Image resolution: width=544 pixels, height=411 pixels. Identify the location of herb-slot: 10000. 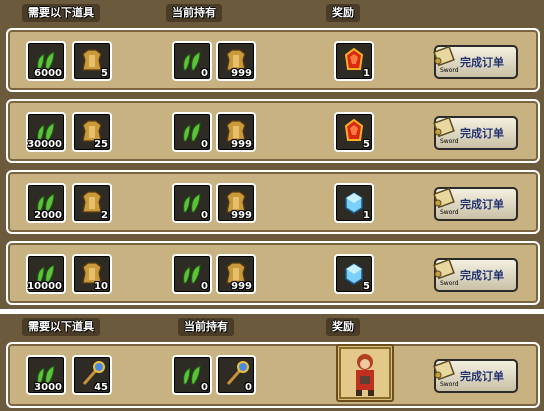
(46, 274).